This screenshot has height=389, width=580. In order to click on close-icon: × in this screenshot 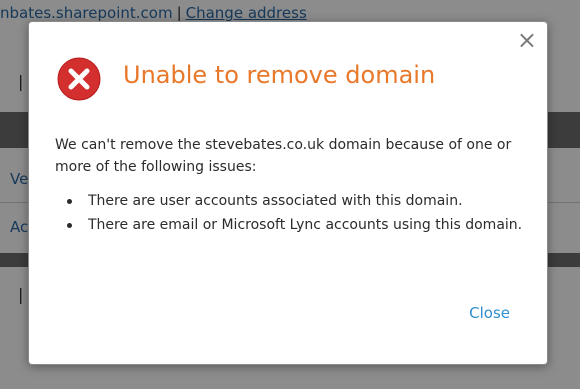, I will do `click(527, 40)`.